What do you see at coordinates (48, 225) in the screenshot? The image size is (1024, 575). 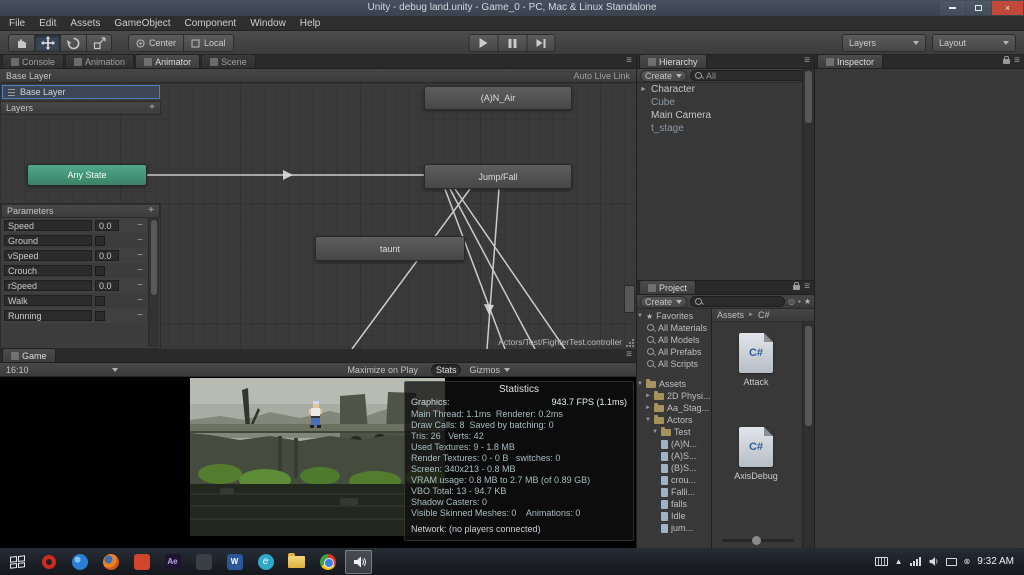 I see `parameter-name-field: Speed` at bounding box center [48, 225].